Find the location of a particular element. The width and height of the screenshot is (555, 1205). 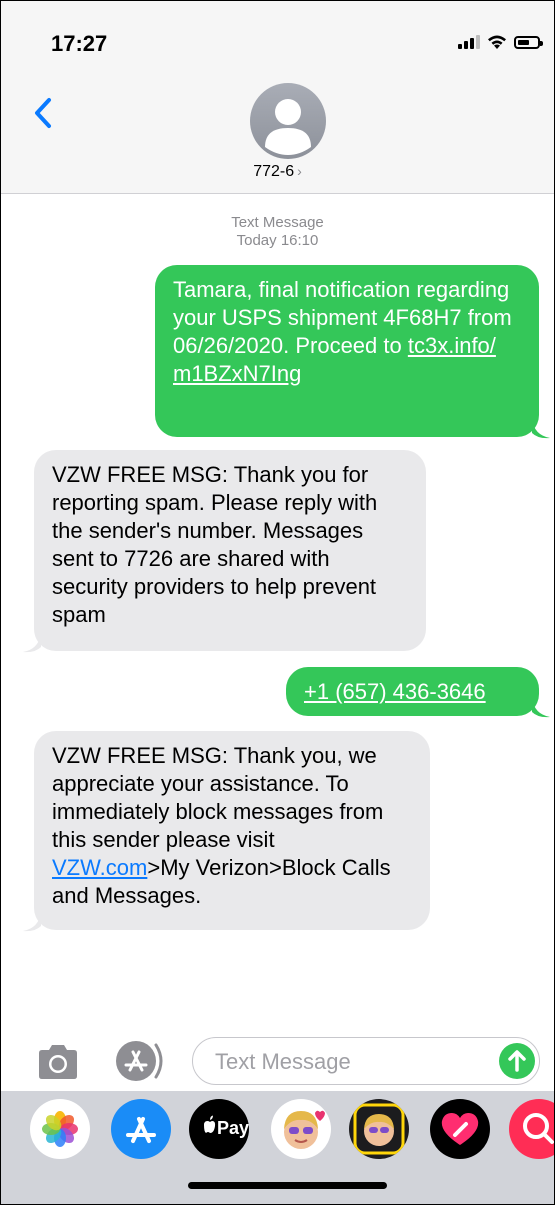

wifi-icon is located at coordinates (497, 42).